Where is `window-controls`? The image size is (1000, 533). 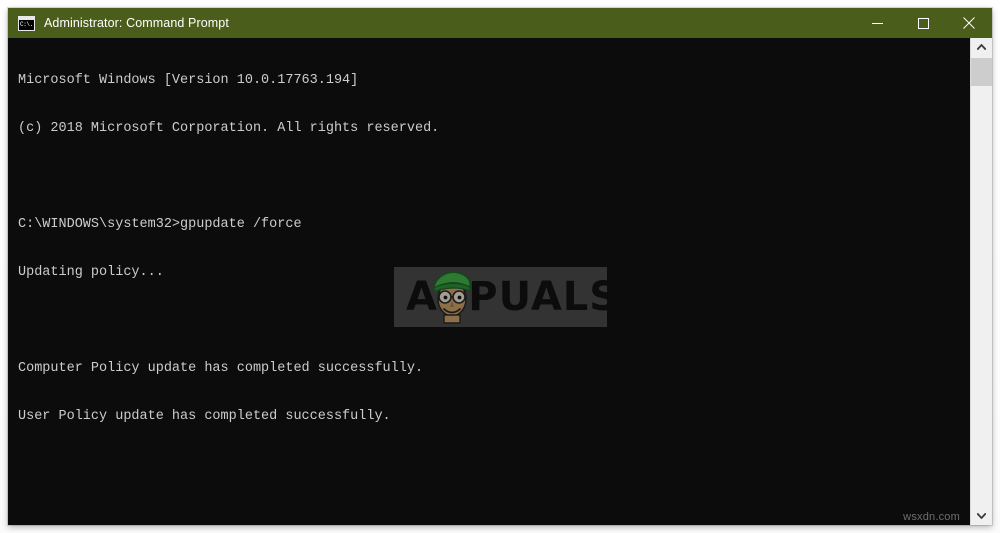
window-controls is located at coordinates (923, 23).